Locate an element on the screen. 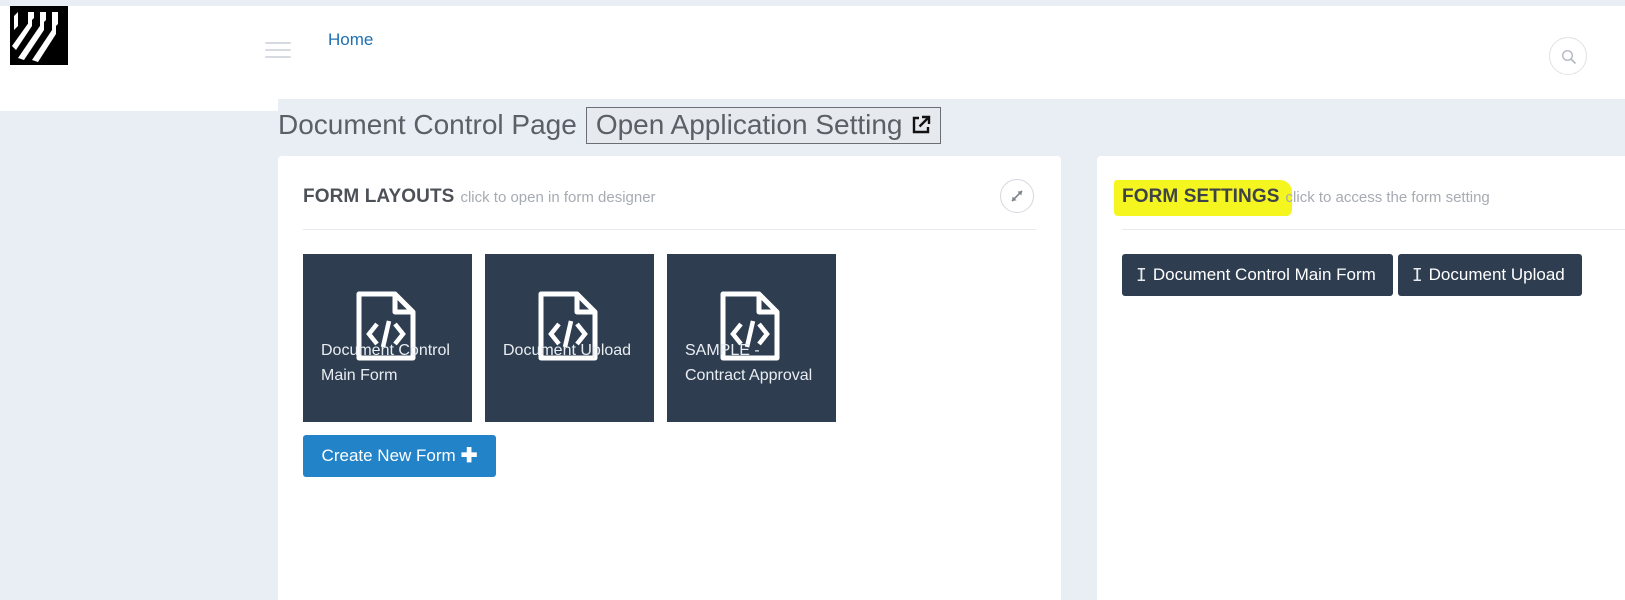 Image resolution: width=1625 pixels, height=600 pixels. setting-button-label: Document Upload is located at coordinates (1496, 274).